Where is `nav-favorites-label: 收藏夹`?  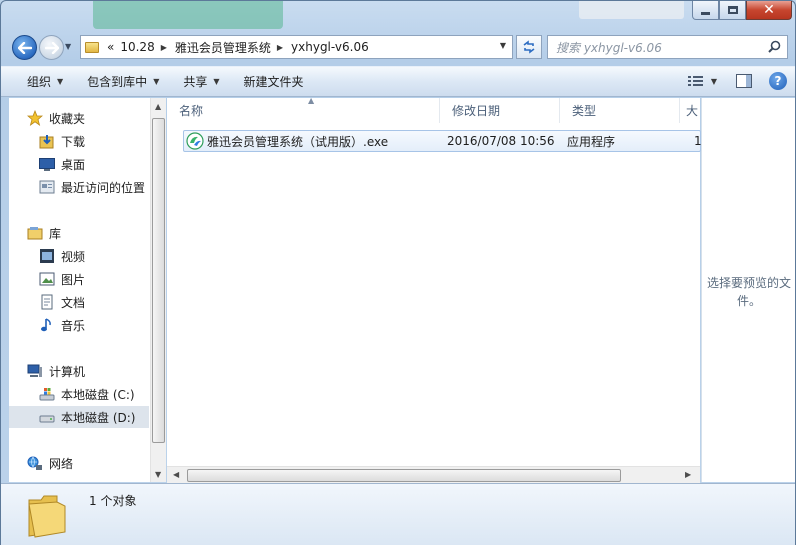
nav-favorites-label: 收藏夹 is located at coordinates (67, 118).